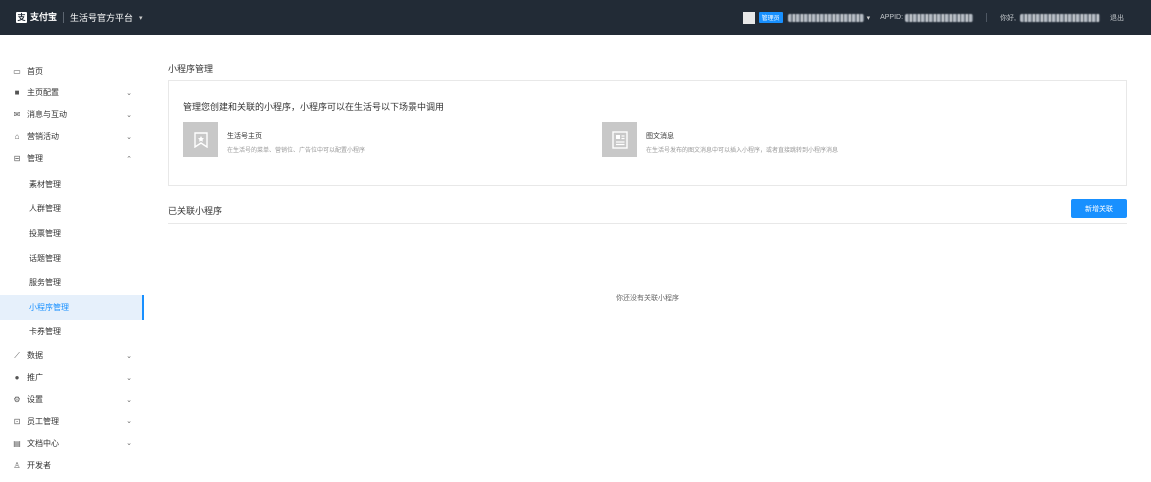 This screenshot has width=1151, height=482. Describe the element at coordinates (195, 211) in the screenshot. I see `linked-section-title: 已关联小程序` at that location.